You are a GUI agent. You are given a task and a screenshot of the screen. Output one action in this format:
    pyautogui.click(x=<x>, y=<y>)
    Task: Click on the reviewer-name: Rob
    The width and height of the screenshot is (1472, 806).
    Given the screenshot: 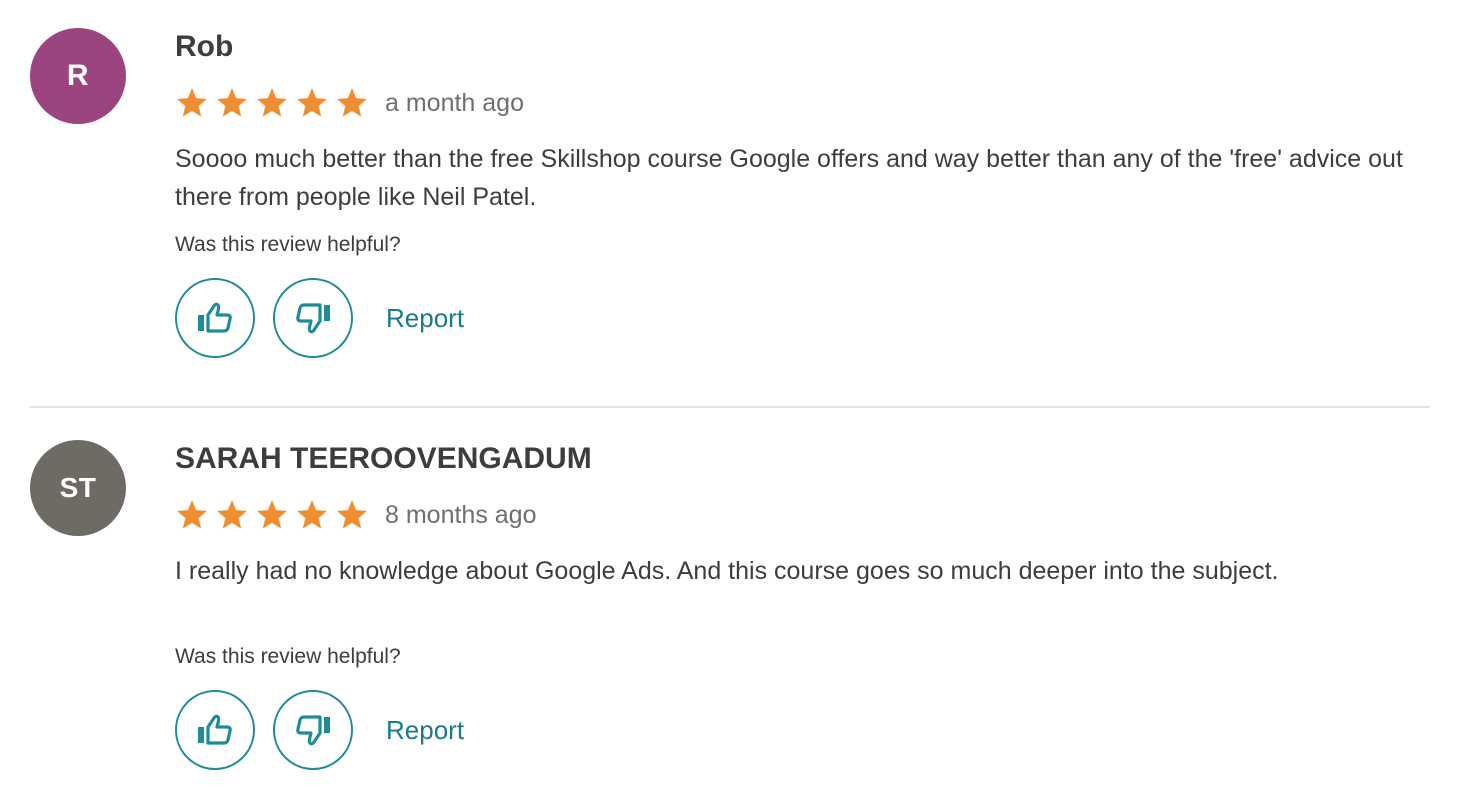 What is the action you would take?
    pyautogui.click(x=204, y=46)
    